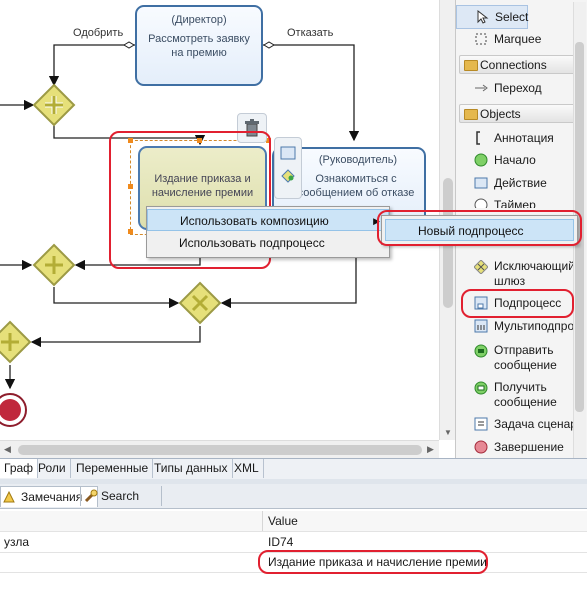 This screenshot has height=592, width=587. I want to click on tab-label: Граф, so click(19, 468).